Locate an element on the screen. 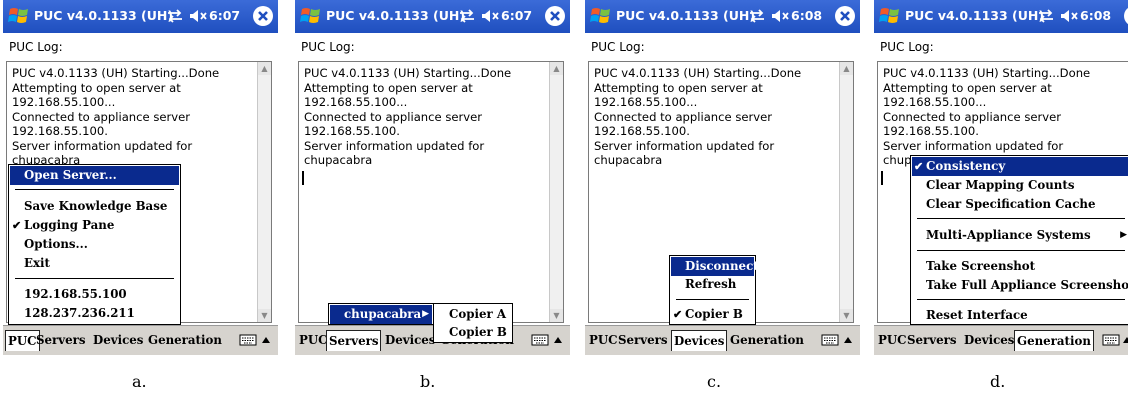 The width and height of the screenshot is (1128, 400). text-caret is located at coordinates (882, 178).